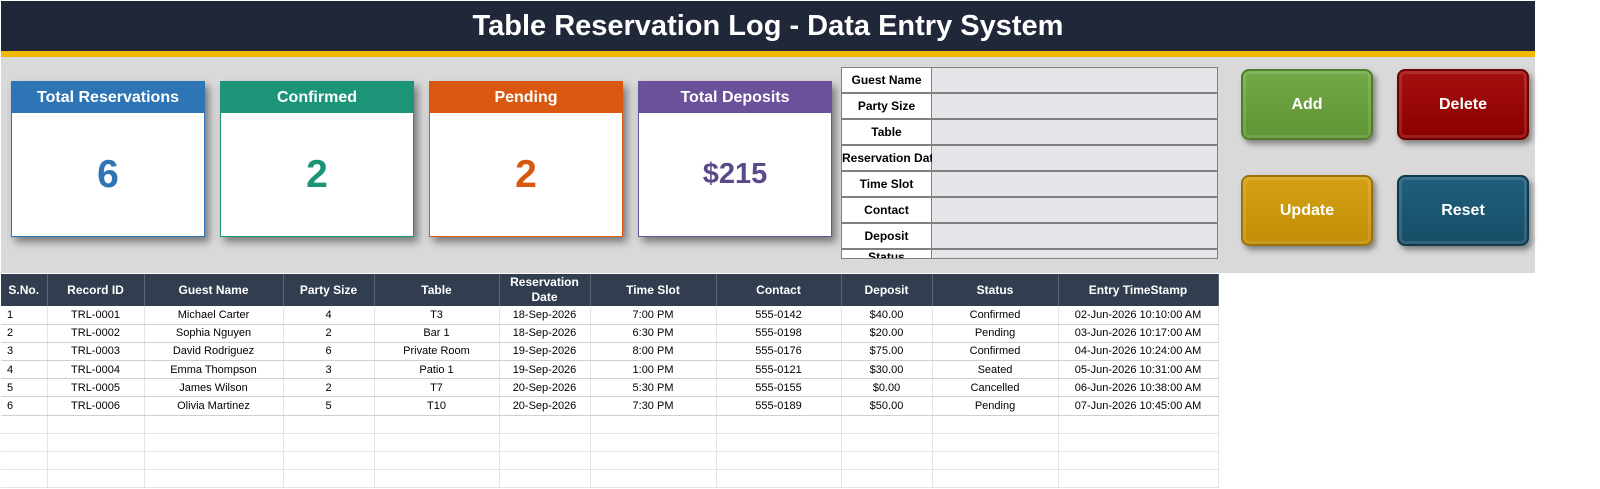 This screenshot has width=1600, height=489. Describe the element at coordinates (1075, 106) in the screenshot. I see `party-size-input` at that location.